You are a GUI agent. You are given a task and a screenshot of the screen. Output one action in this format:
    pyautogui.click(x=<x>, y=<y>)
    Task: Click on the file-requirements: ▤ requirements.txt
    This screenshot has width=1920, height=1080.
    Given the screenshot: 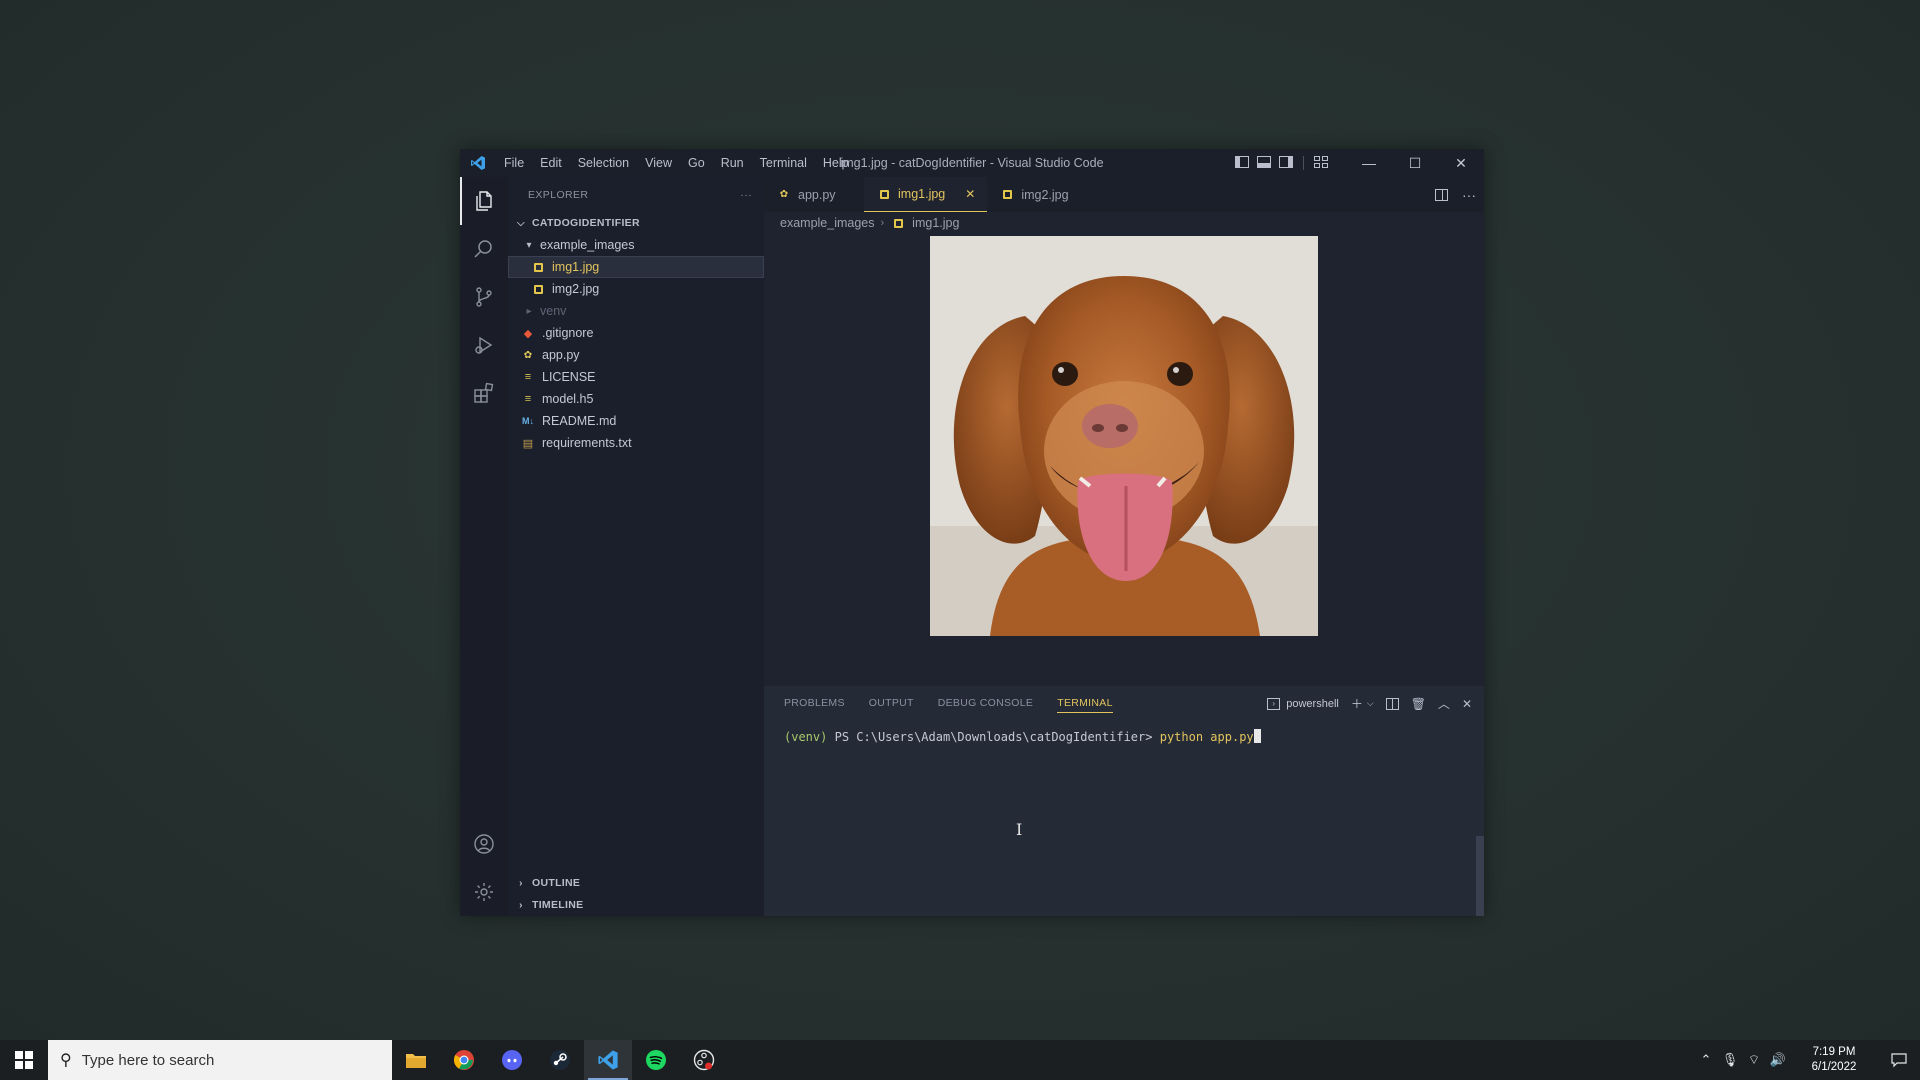 What is the action you would take?
    pyautogui.click(x=636, y=443)
    